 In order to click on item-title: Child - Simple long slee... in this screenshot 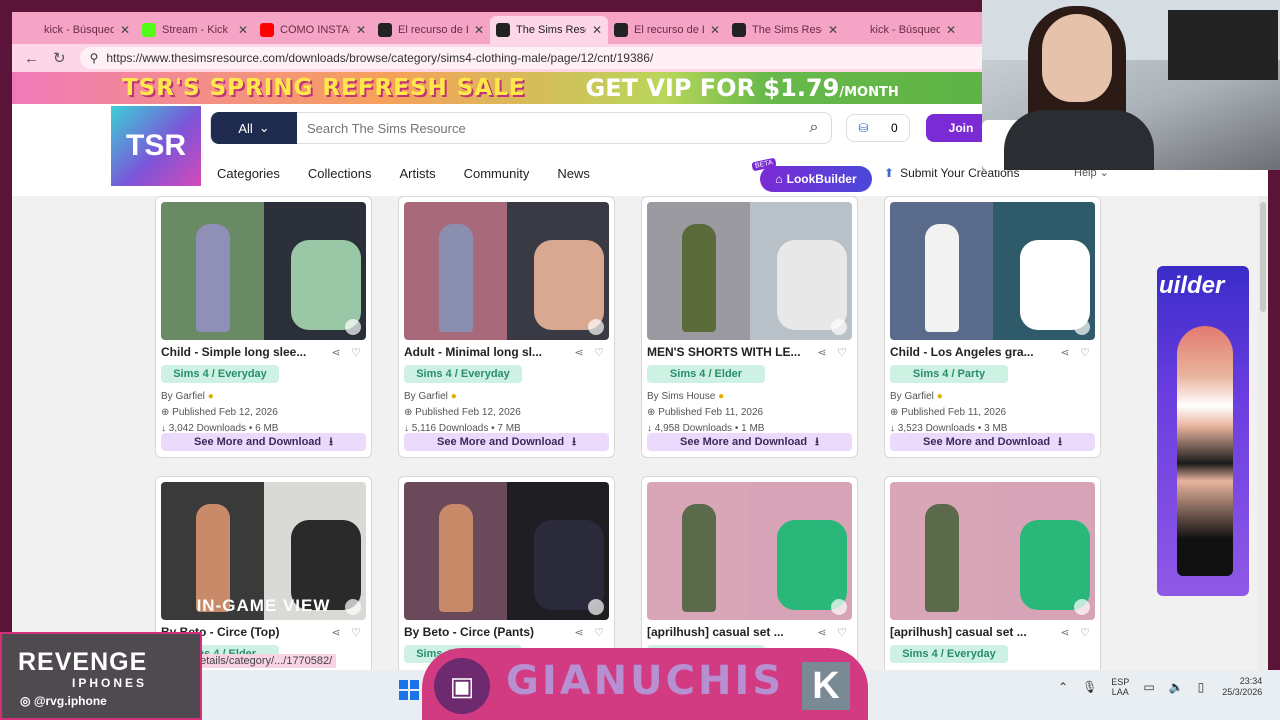, I will do `click(243, 352)`.